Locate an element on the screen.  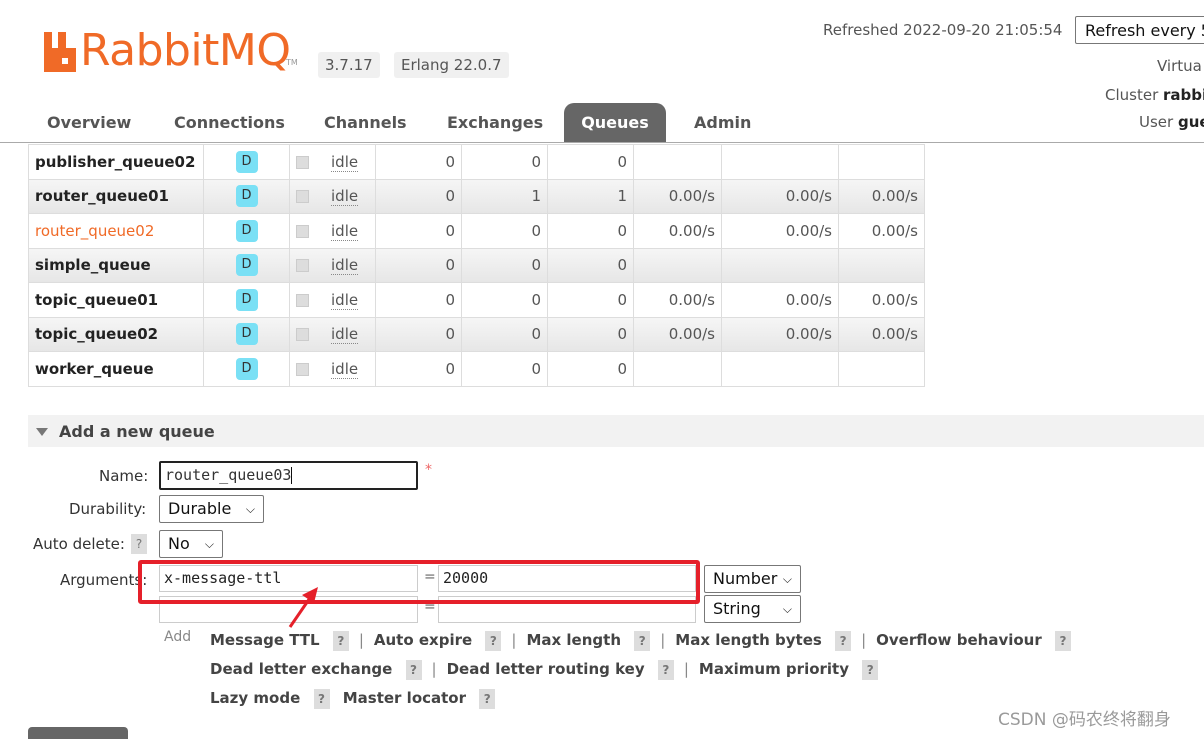
queue-name-link: simple_queue is located at coordinates (93, 265).